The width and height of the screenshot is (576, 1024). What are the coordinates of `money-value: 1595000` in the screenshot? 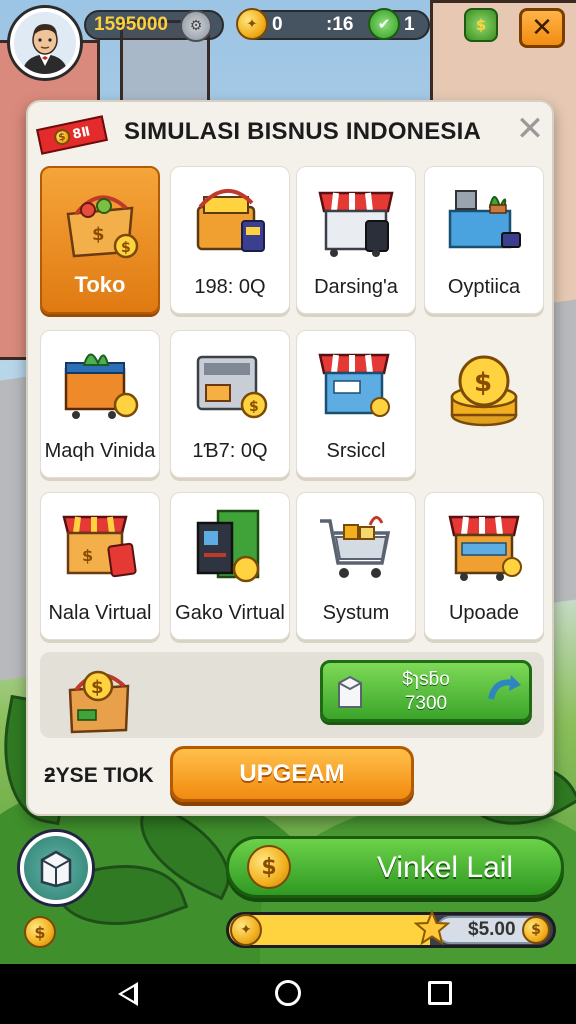 It's located at (131, 24).